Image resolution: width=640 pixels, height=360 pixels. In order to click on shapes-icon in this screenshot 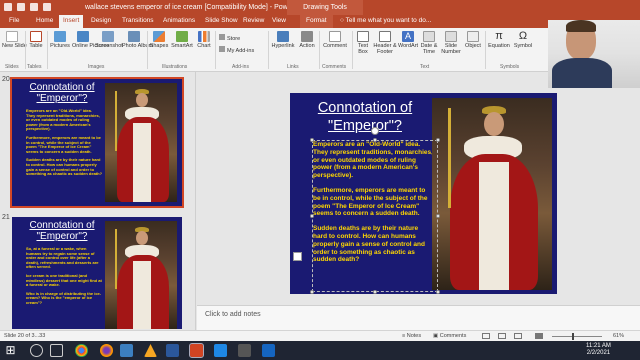, I will do `click(159, 36)`.